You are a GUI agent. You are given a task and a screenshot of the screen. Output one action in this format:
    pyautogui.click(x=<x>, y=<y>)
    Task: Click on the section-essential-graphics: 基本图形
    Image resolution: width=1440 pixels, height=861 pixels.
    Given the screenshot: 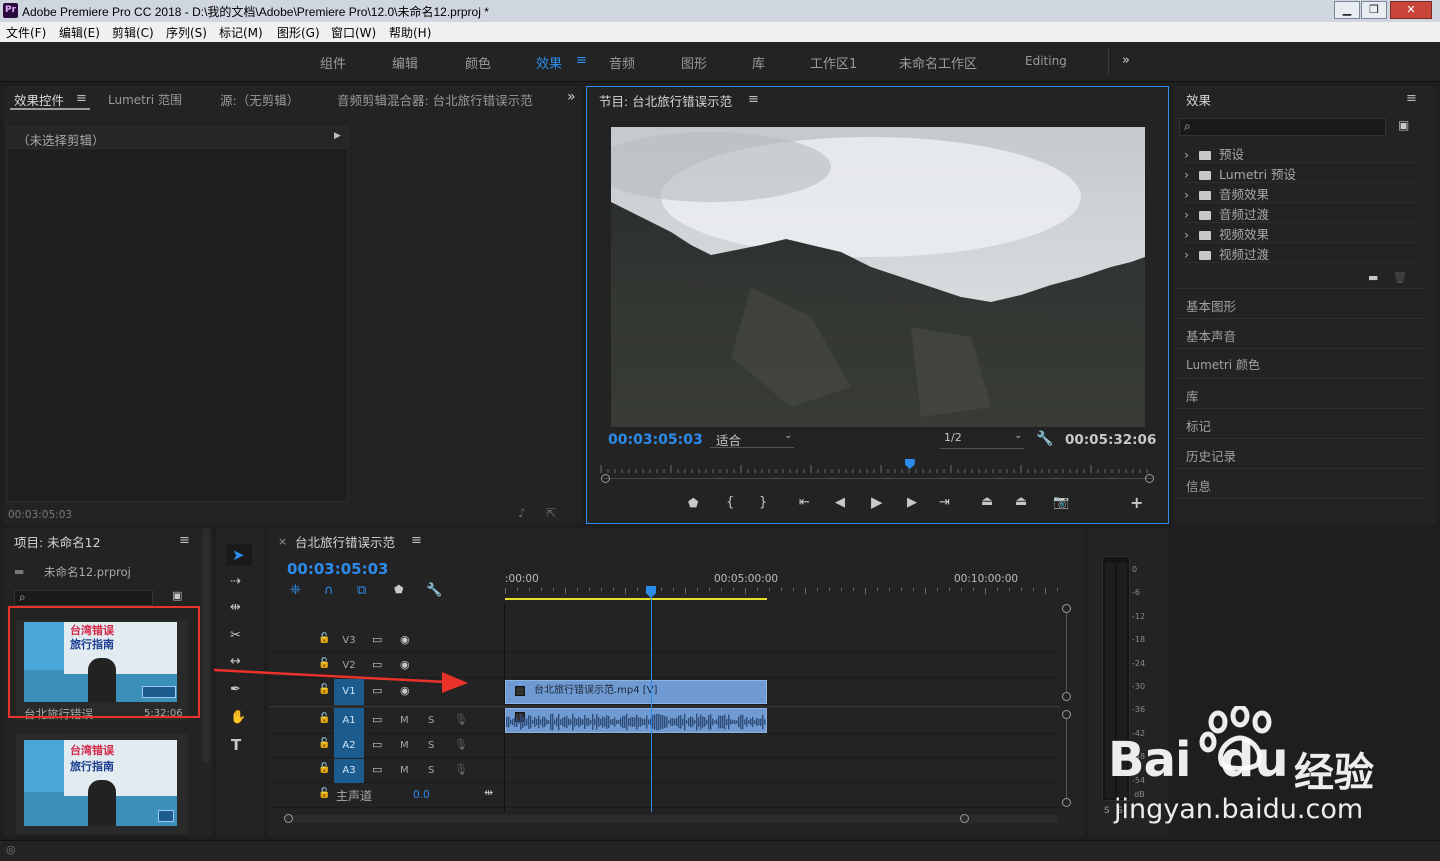 What is the action you would take?
    pyautogui.click(x=1301, y=304)
    